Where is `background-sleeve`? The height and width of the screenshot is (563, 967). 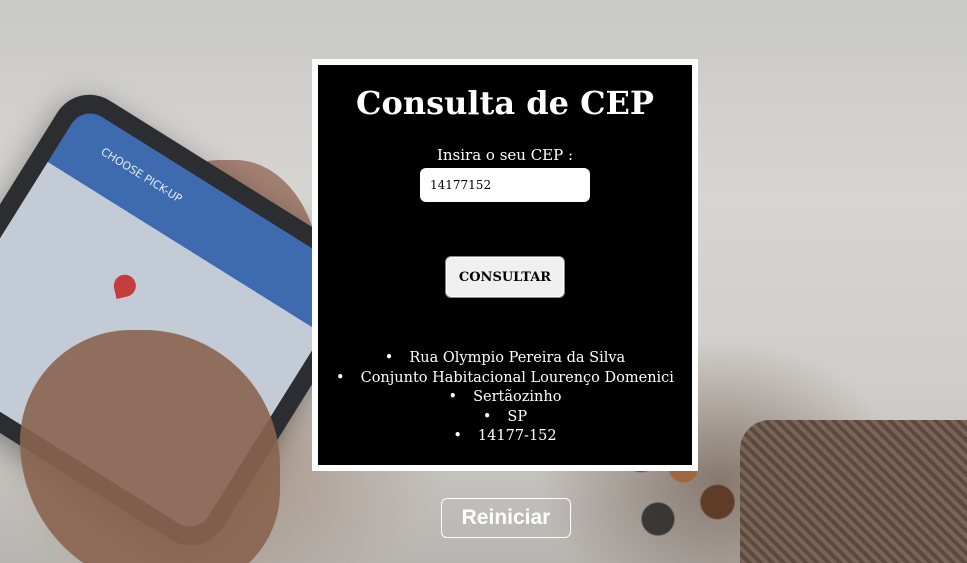 background-sleeve is located at coordinates (853, 491).